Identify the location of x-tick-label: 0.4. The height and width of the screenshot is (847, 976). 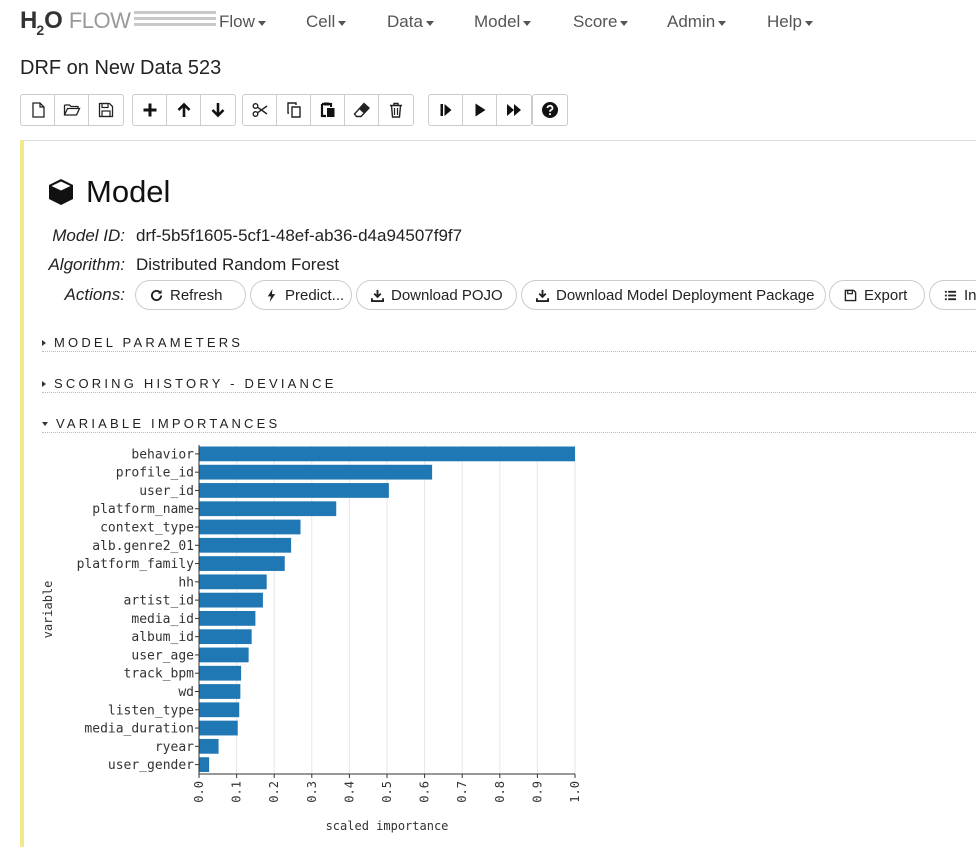
(349, 792).